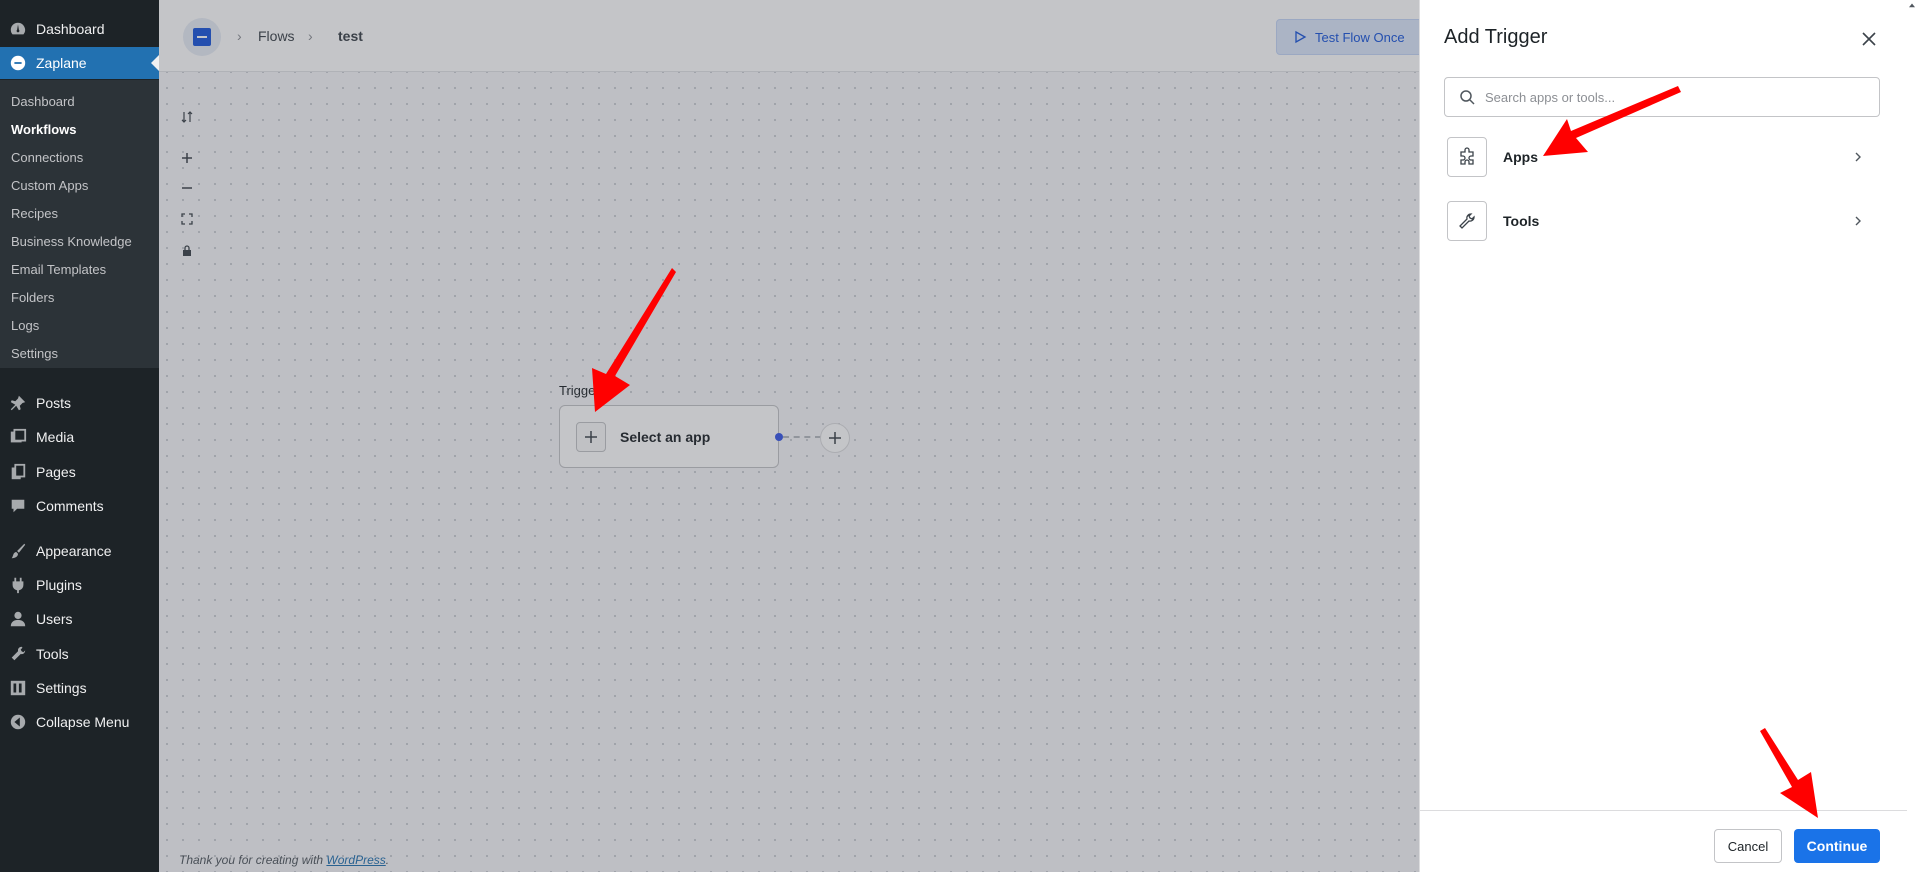  What do you see at coordinates (18, 585) in the screenshot?
I see `plugins-icon` at bounding box center [18, 585].